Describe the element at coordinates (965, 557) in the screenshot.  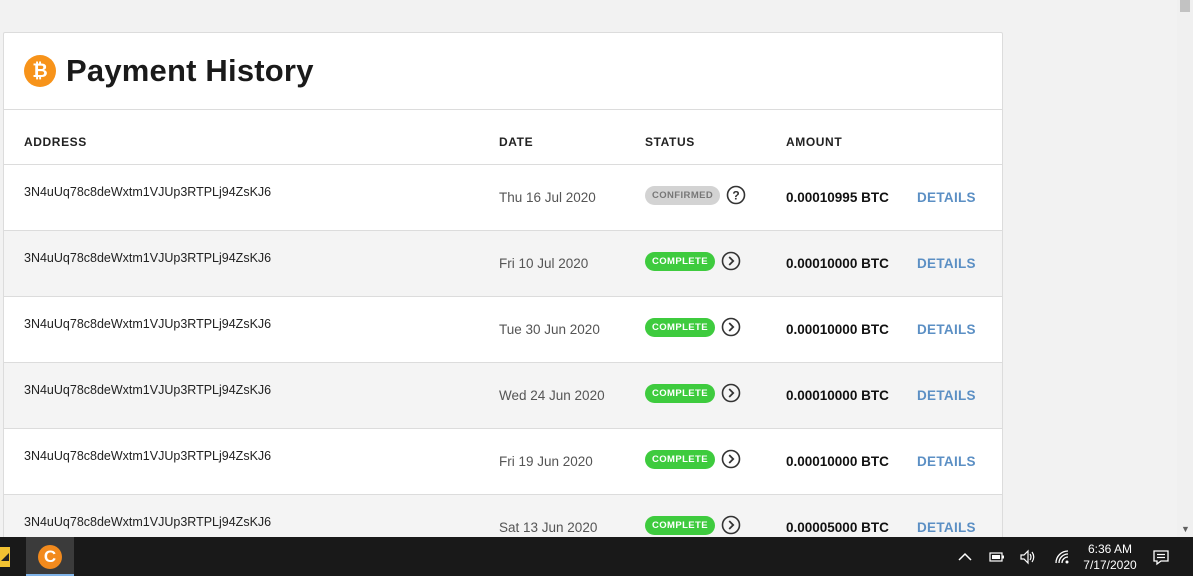
I see `chevron-up-icon` at that location.